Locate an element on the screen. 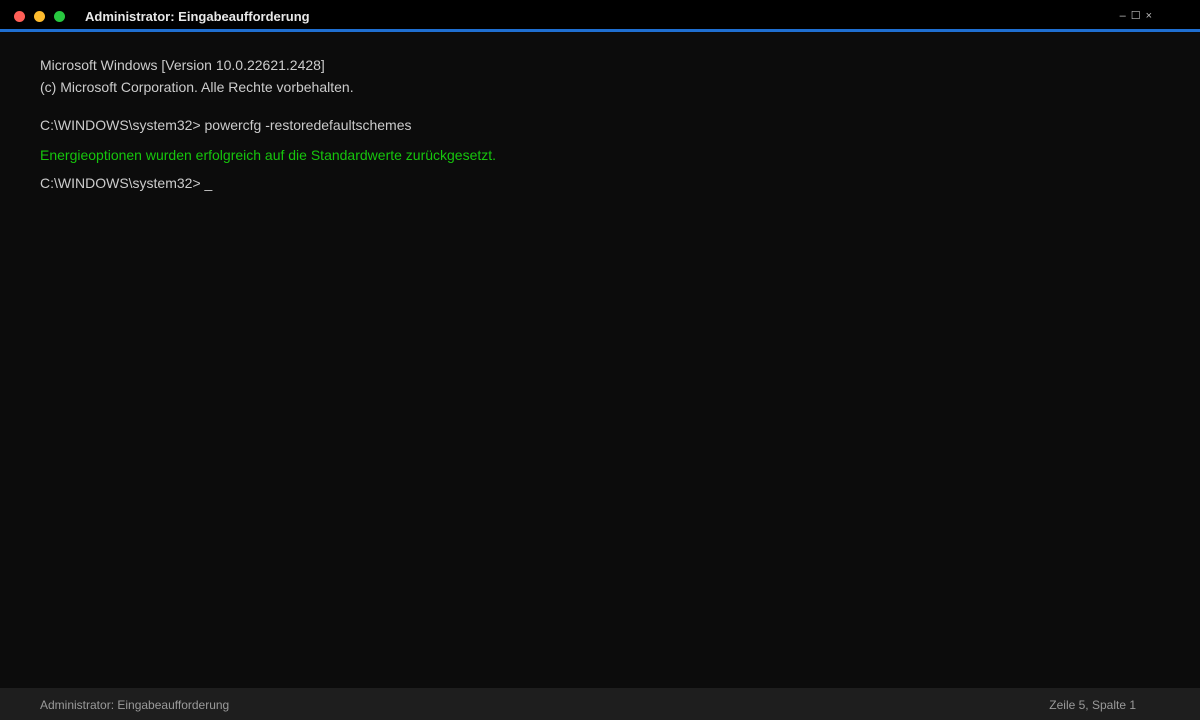 The width and height of the screenshot is (1200, 720). maximize-dot-icon is located at coordinates (59, 16).